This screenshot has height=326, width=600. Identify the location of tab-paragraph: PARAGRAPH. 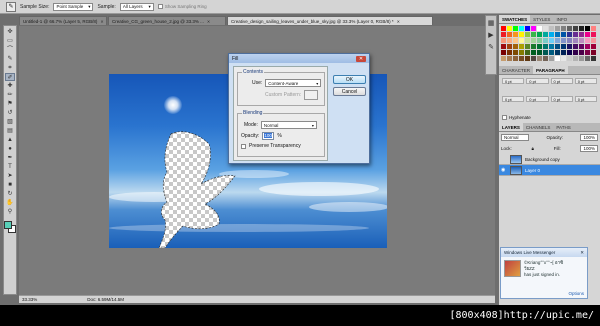
(550, 70).